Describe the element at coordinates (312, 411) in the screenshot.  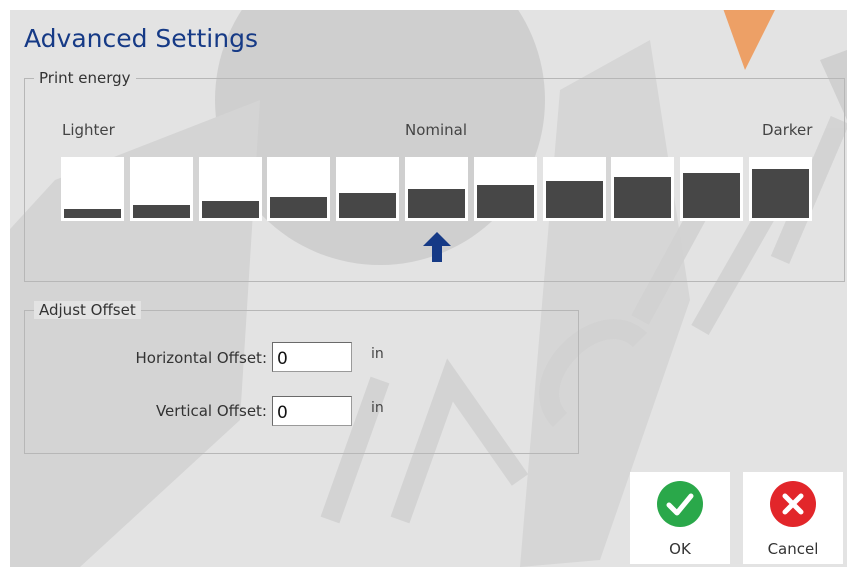
I see `vertical-offset-input` at that location.